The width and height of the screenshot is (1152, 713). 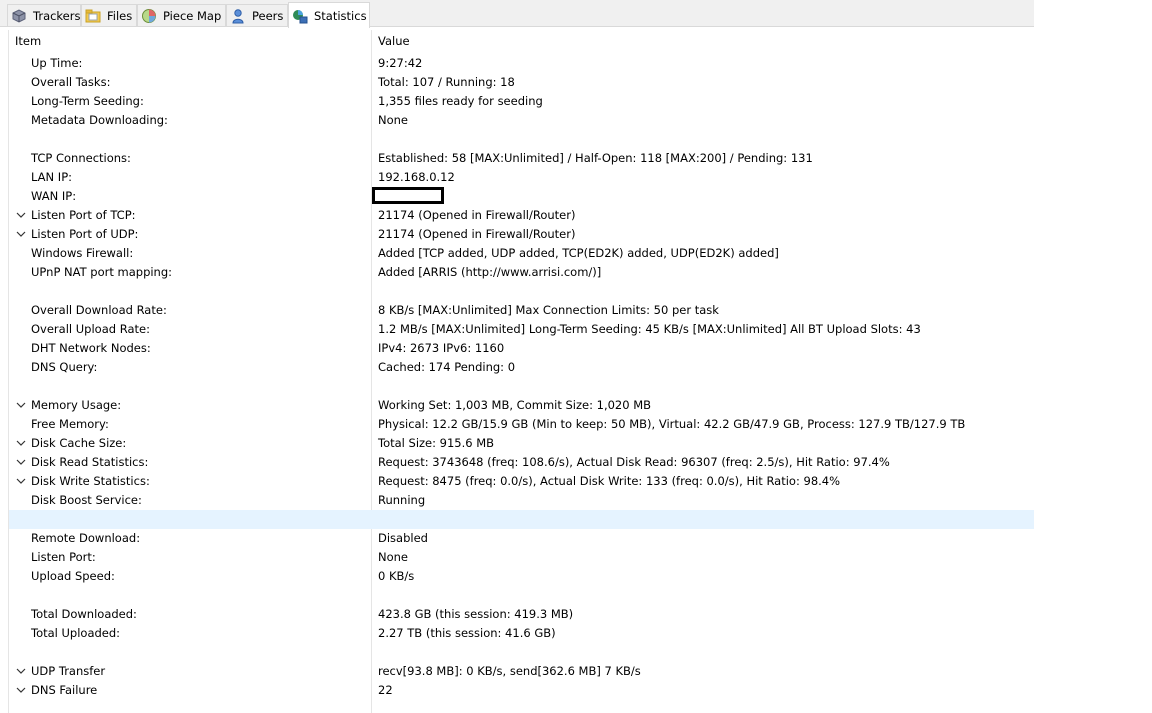 I want to click on tab-label: Trackers, so click(x=57, y=15).